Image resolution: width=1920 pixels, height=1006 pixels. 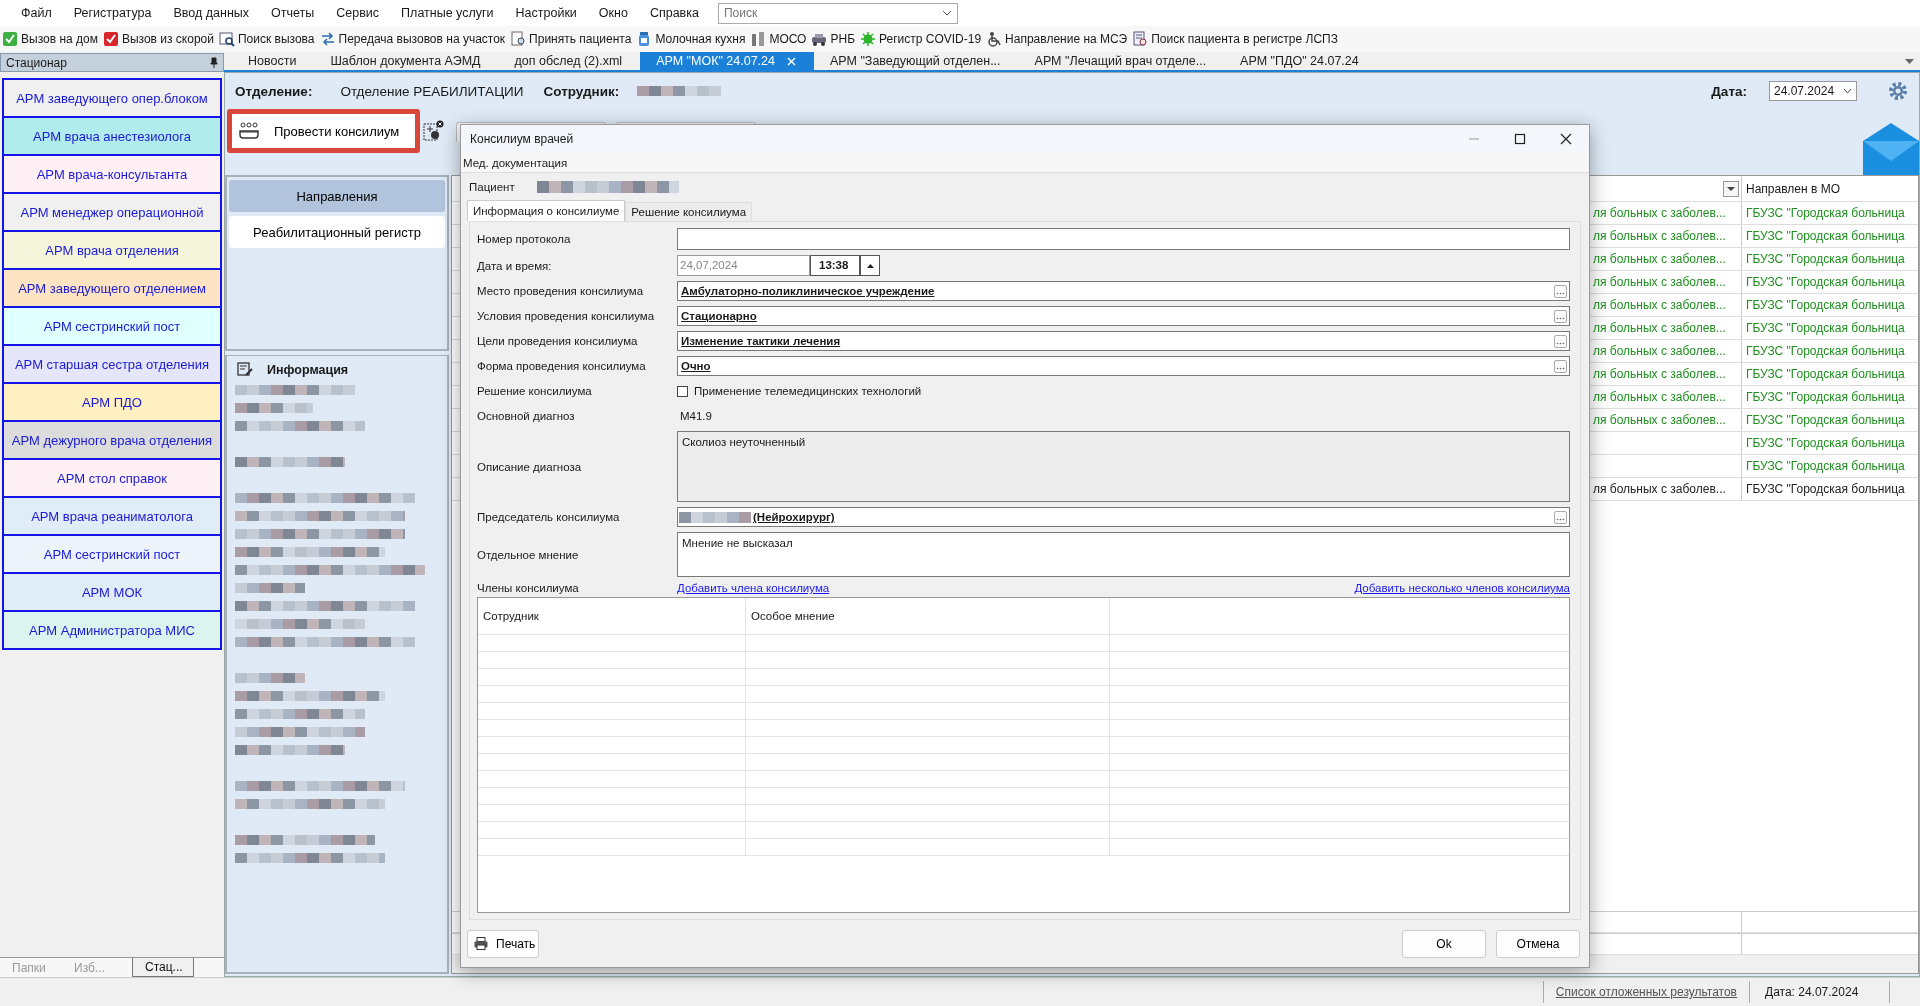 What do you see at coordinates (112, 13) in the screenshot?
I see `menu-item: Регистратура` at bounding box center [112, 13].